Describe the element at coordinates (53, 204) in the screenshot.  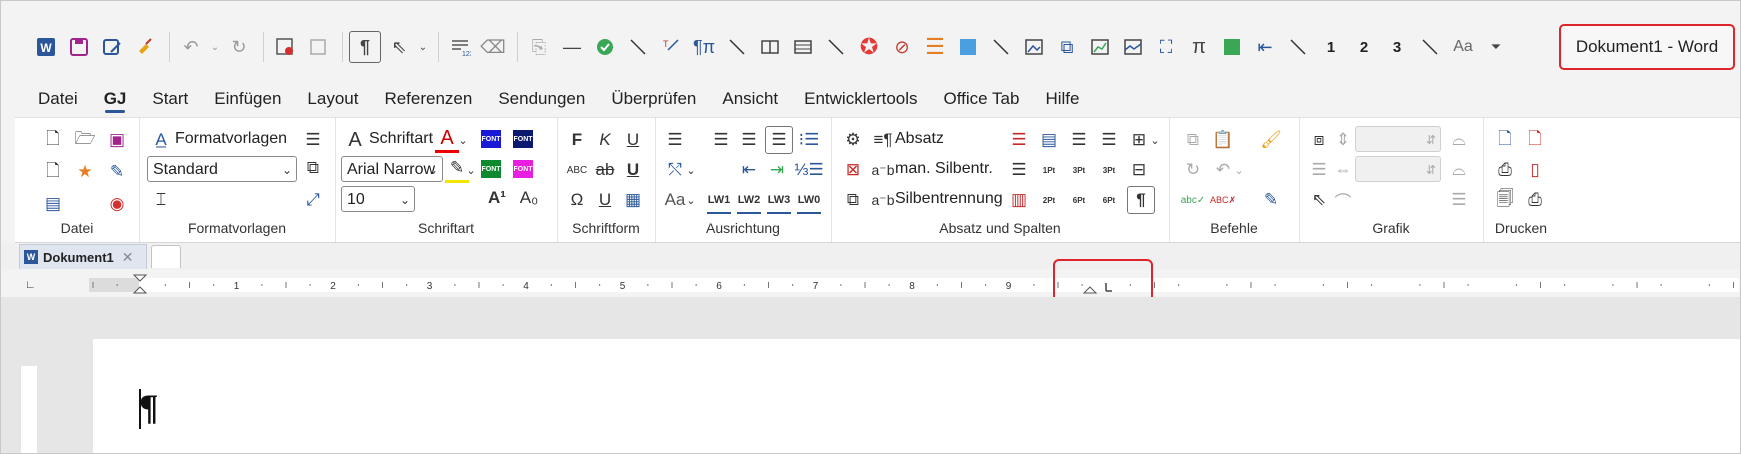
I see `document-info-icon: ▤` at that location.